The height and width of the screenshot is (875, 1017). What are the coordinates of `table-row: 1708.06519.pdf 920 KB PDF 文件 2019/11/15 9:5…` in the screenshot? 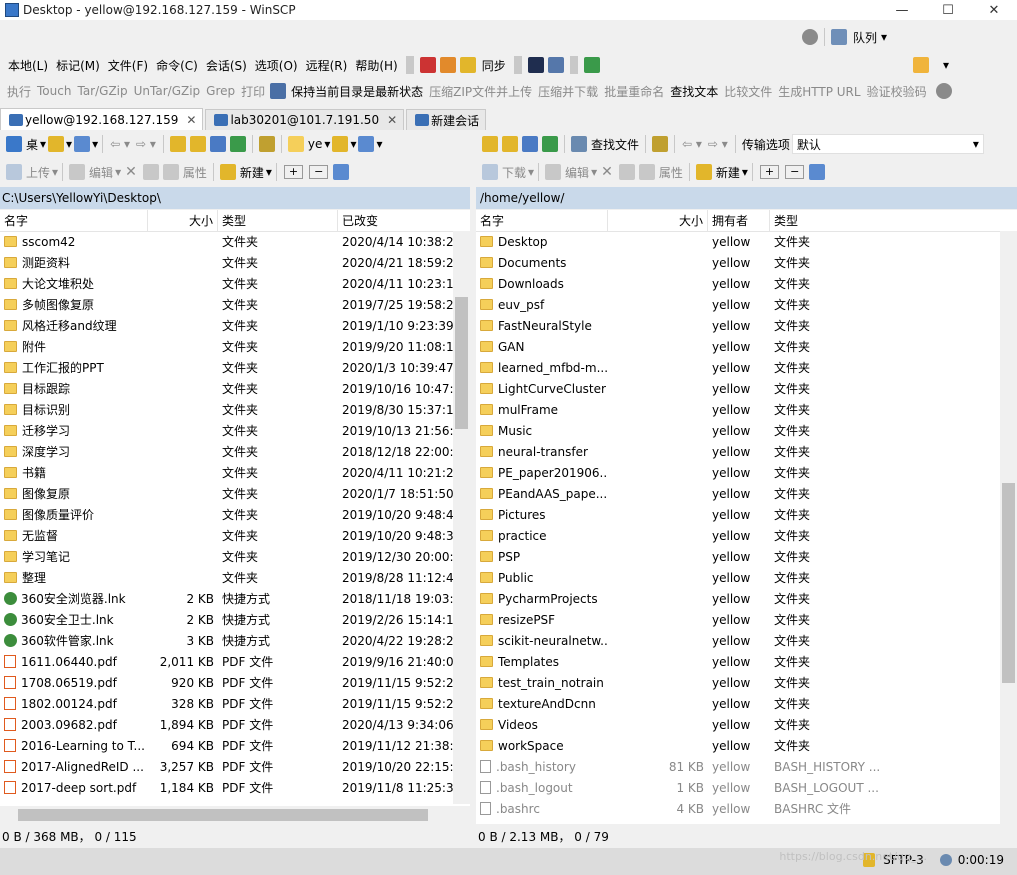 It's located at (235, 683).